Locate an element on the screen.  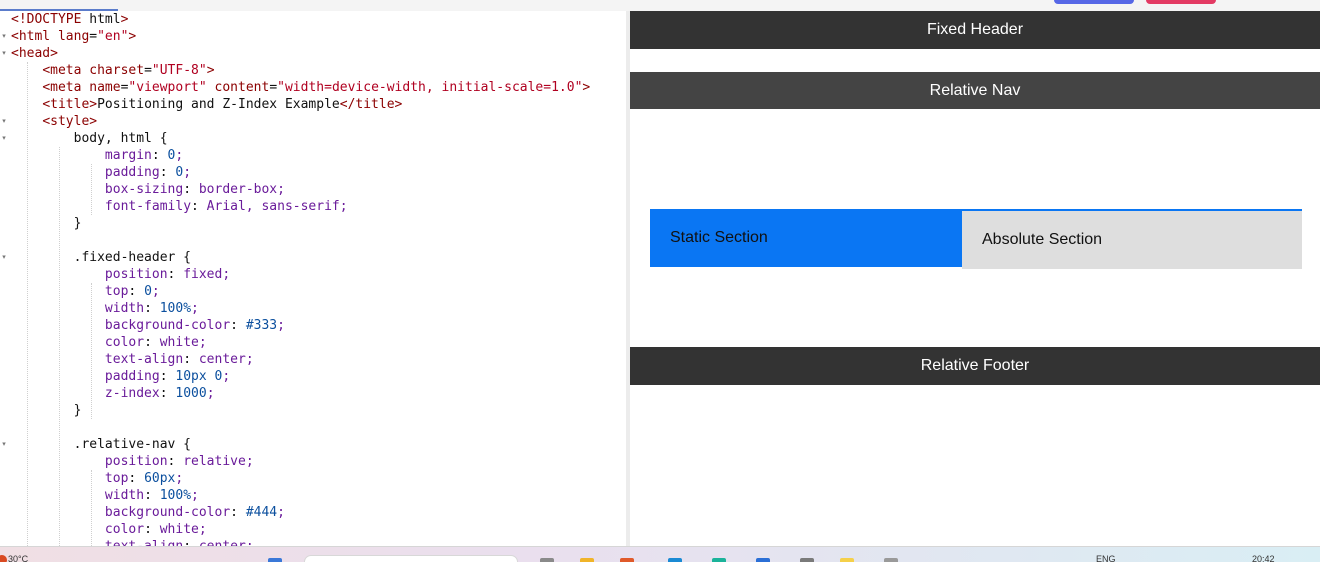
app-icon is located at coordinates (627, 560).